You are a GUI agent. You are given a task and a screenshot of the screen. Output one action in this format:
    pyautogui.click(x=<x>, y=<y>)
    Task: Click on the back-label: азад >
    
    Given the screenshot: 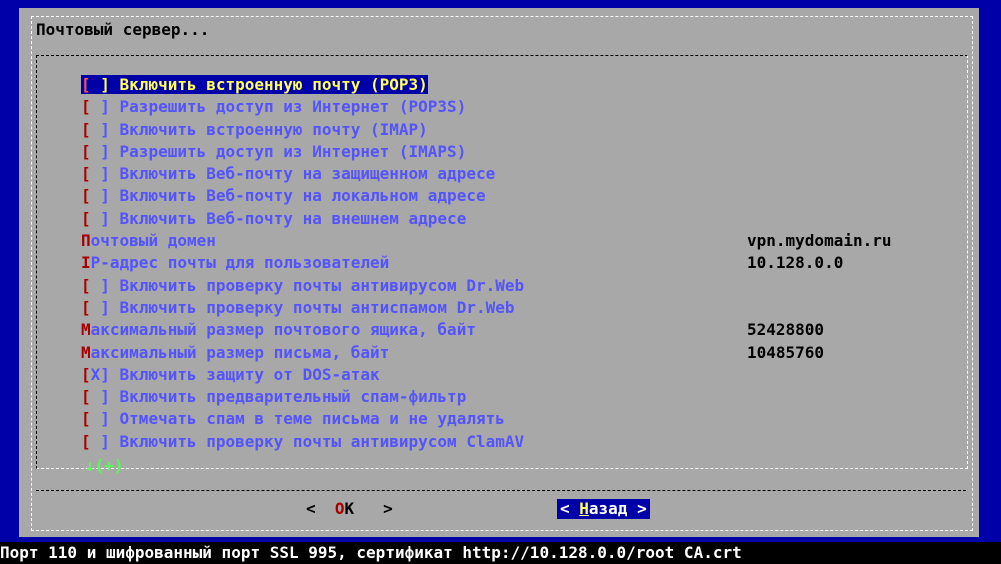 What is the action you would take?
    pyautogui.click(x=617, y=508)
    